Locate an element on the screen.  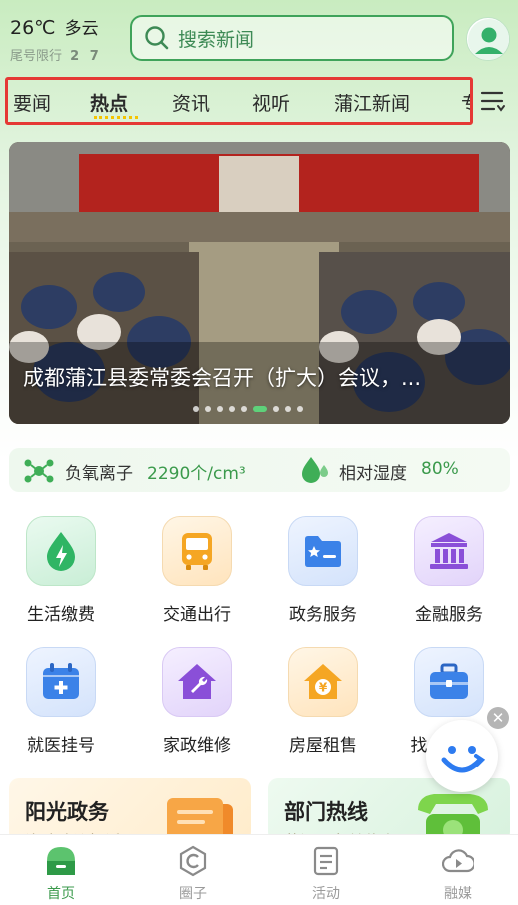
humidity-label: 相对湿度 is located at coordinates (373, 474).